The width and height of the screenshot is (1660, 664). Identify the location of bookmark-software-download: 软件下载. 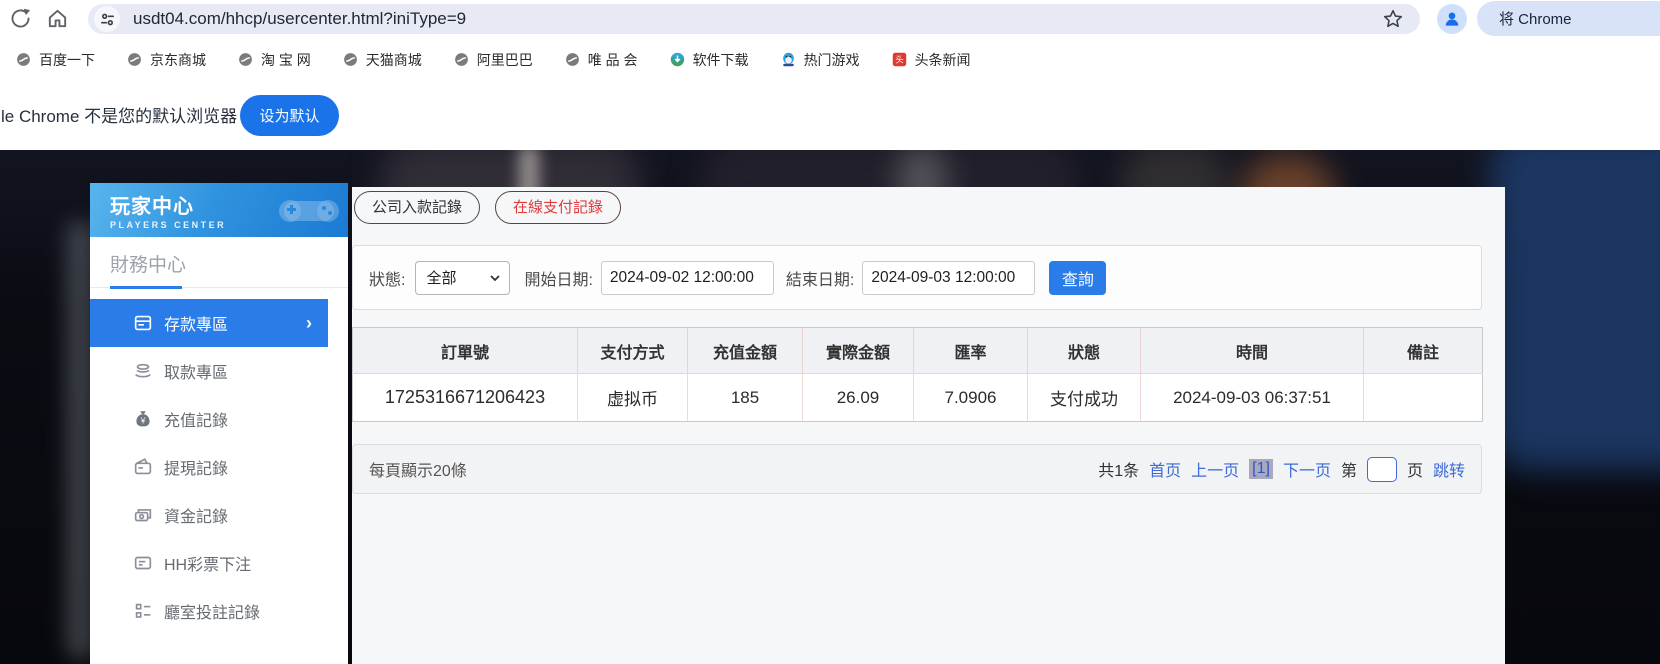
(709, 60).